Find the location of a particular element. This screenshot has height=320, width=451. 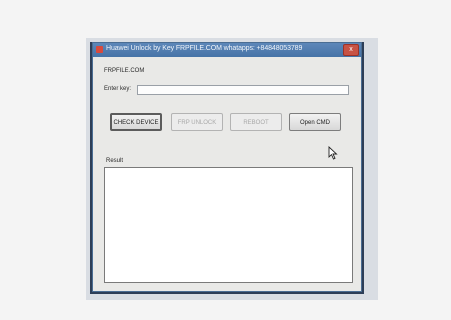

enter-key-label: Enter key: is located at coordinates (118, 89).